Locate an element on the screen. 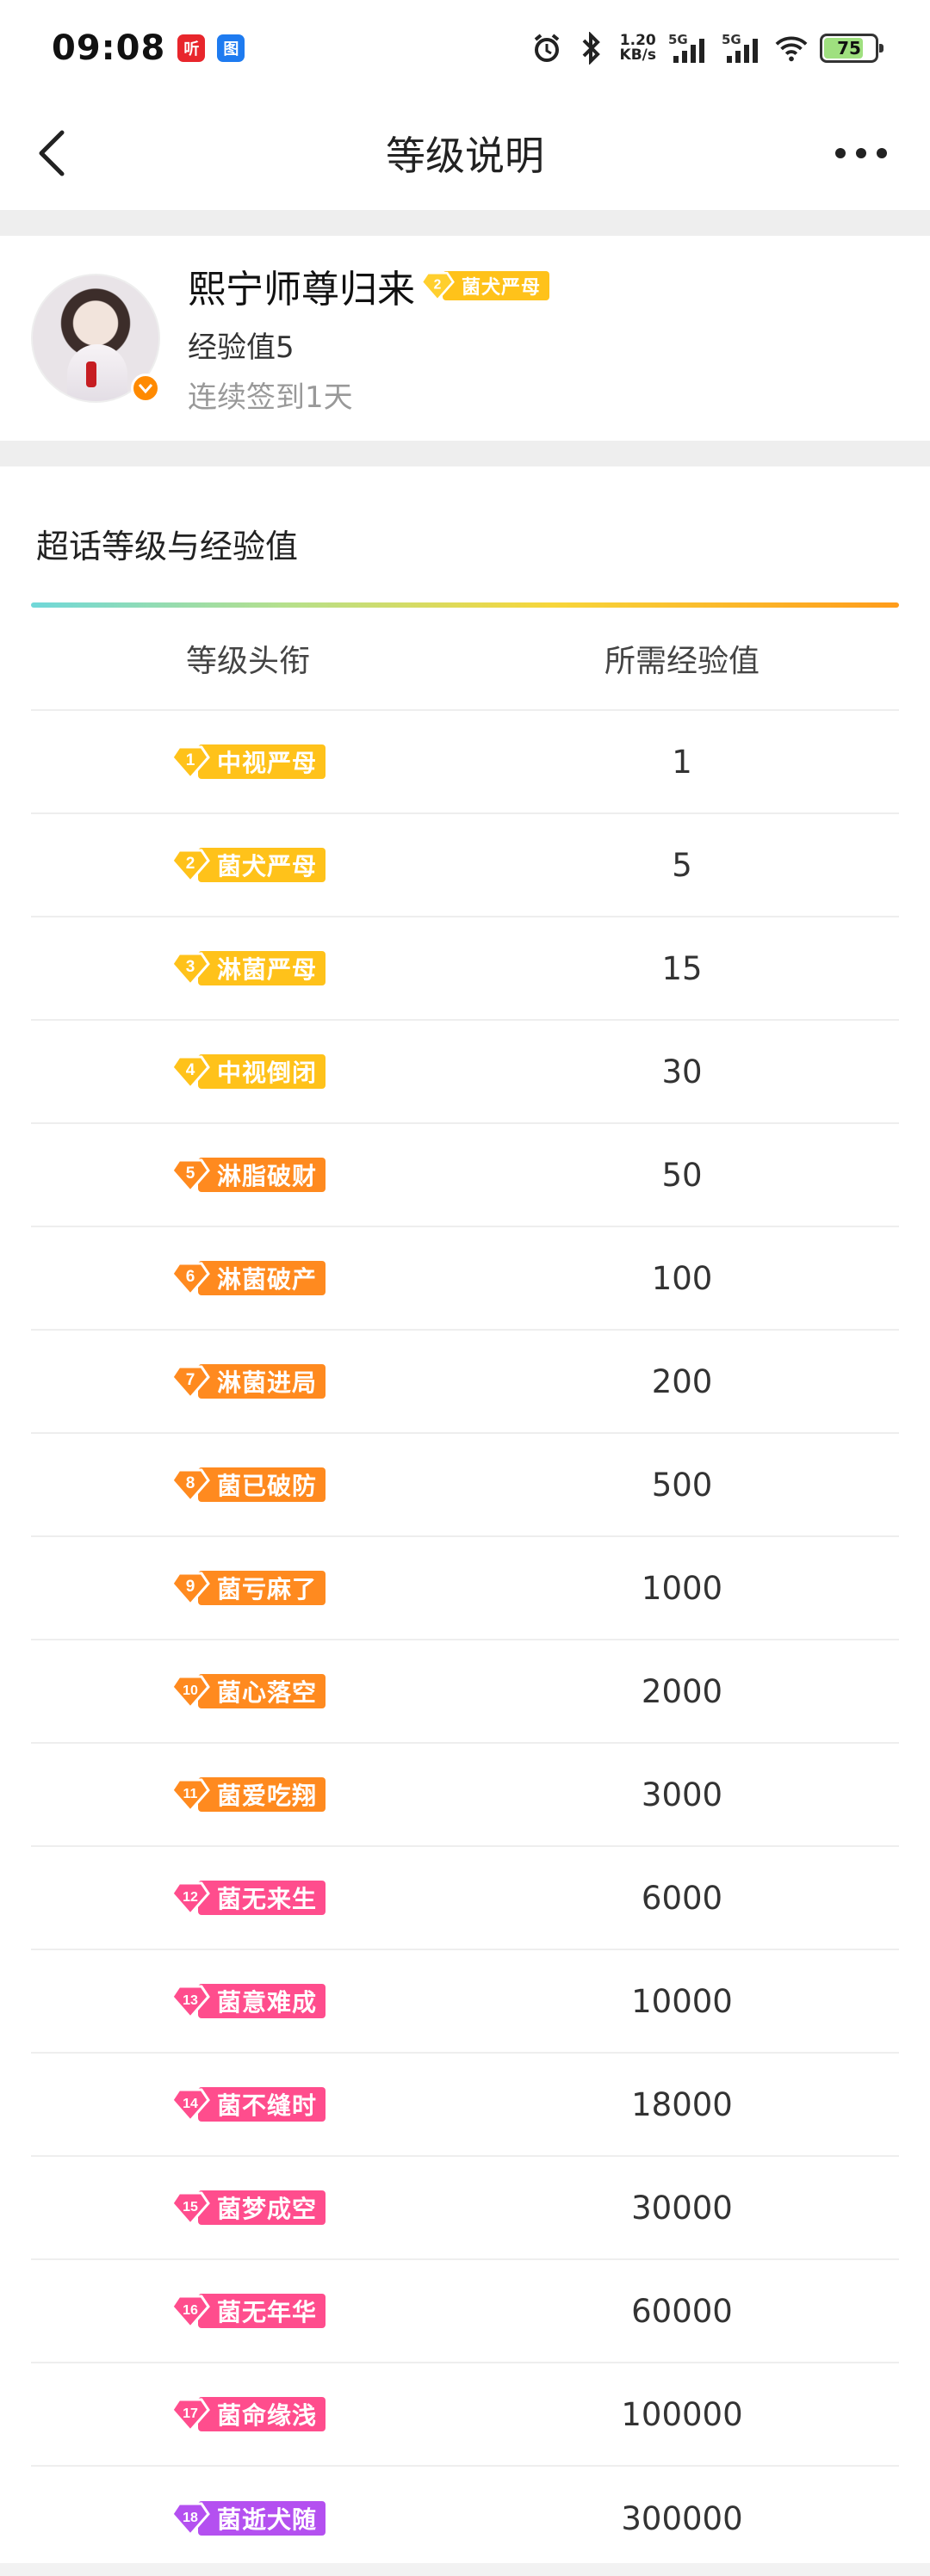 Image resolution: width=930 pixels, height=2576 pixels. level-diamond-icon: 14 is located at coordinates (190, 2105).